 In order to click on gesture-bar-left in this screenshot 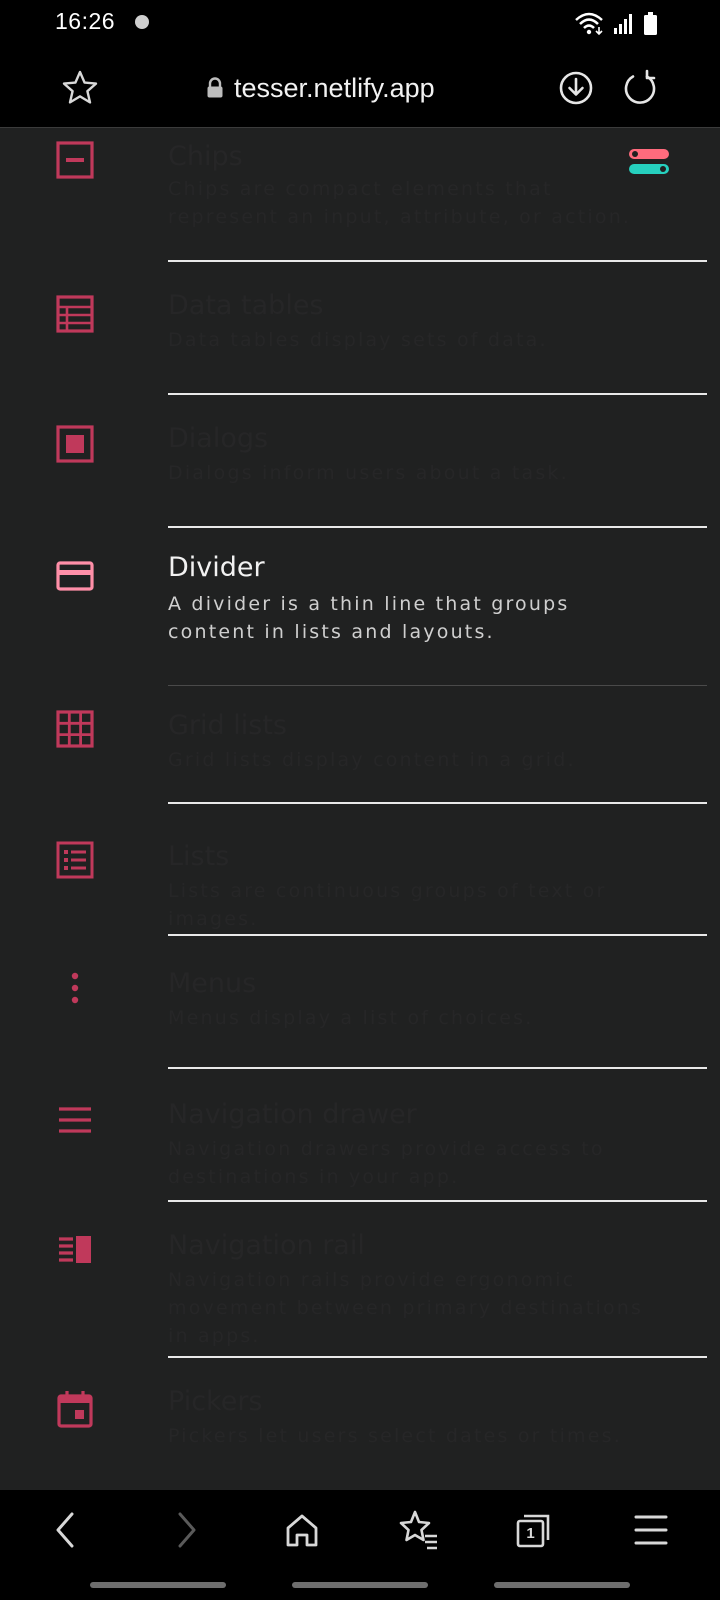, I will do `click(158, 1585)`.